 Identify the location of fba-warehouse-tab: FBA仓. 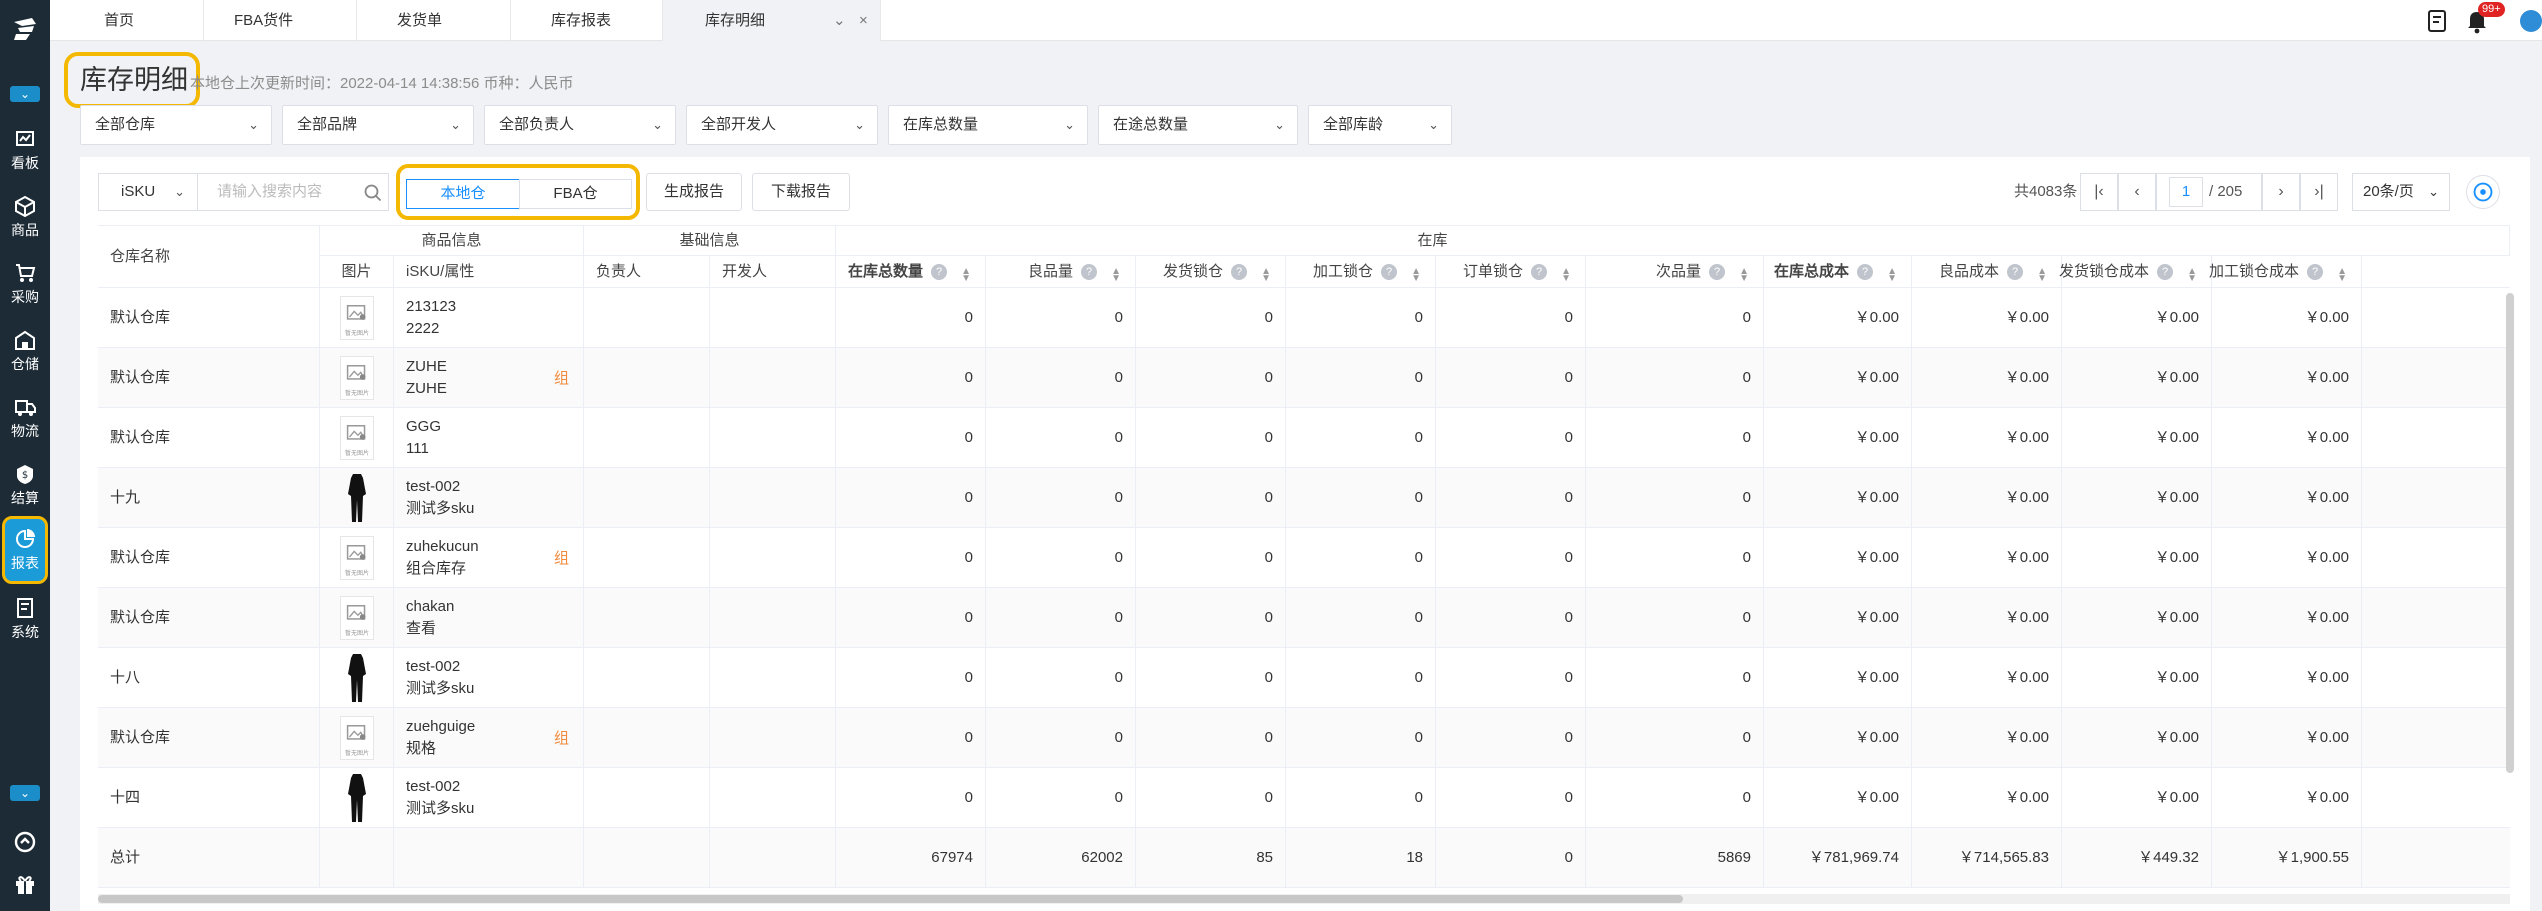
(575, 194).